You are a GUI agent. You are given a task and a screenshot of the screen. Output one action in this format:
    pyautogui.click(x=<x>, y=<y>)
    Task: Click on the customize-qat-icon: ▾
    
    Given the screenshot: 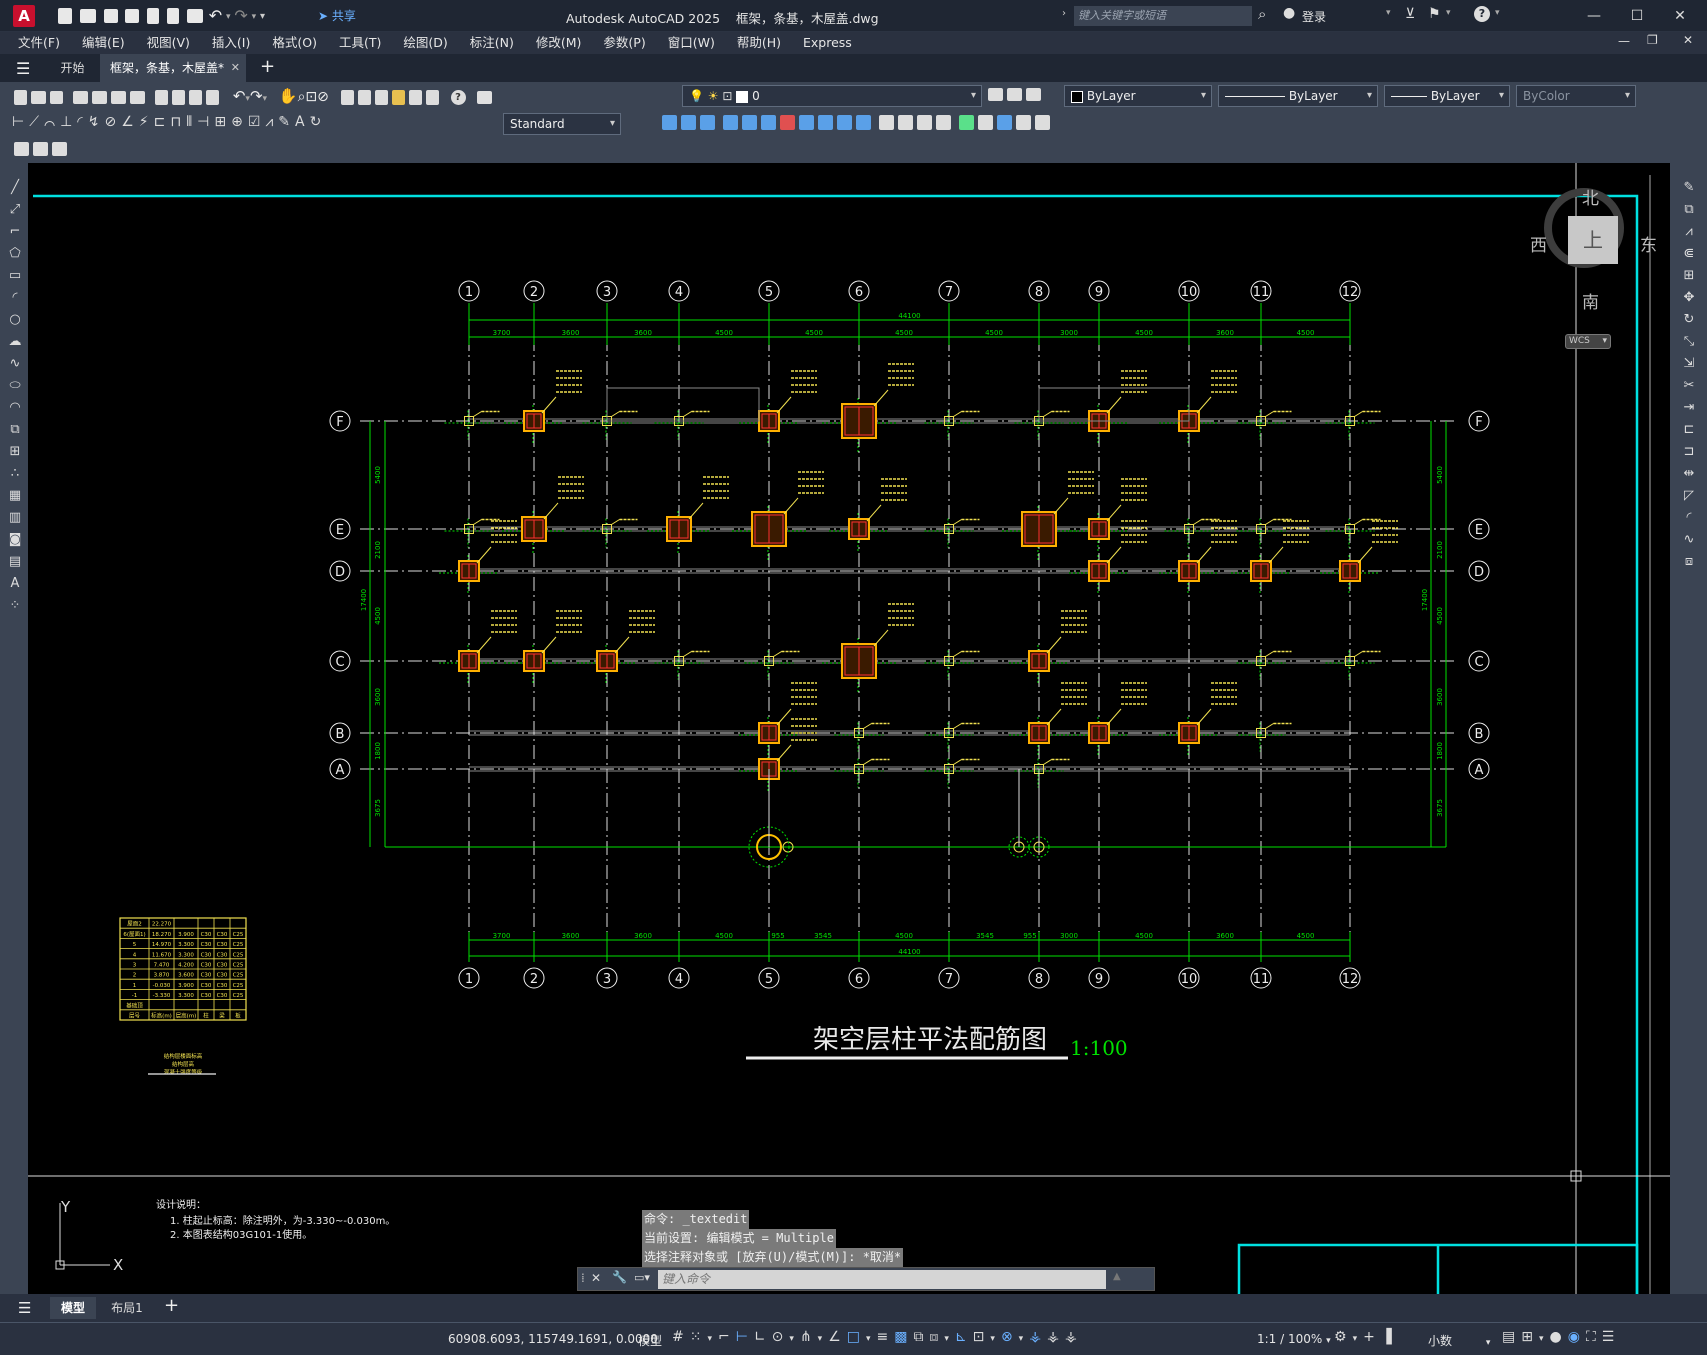 What is the action you would take?
    pyautogui.click(x=262, y=16)
    